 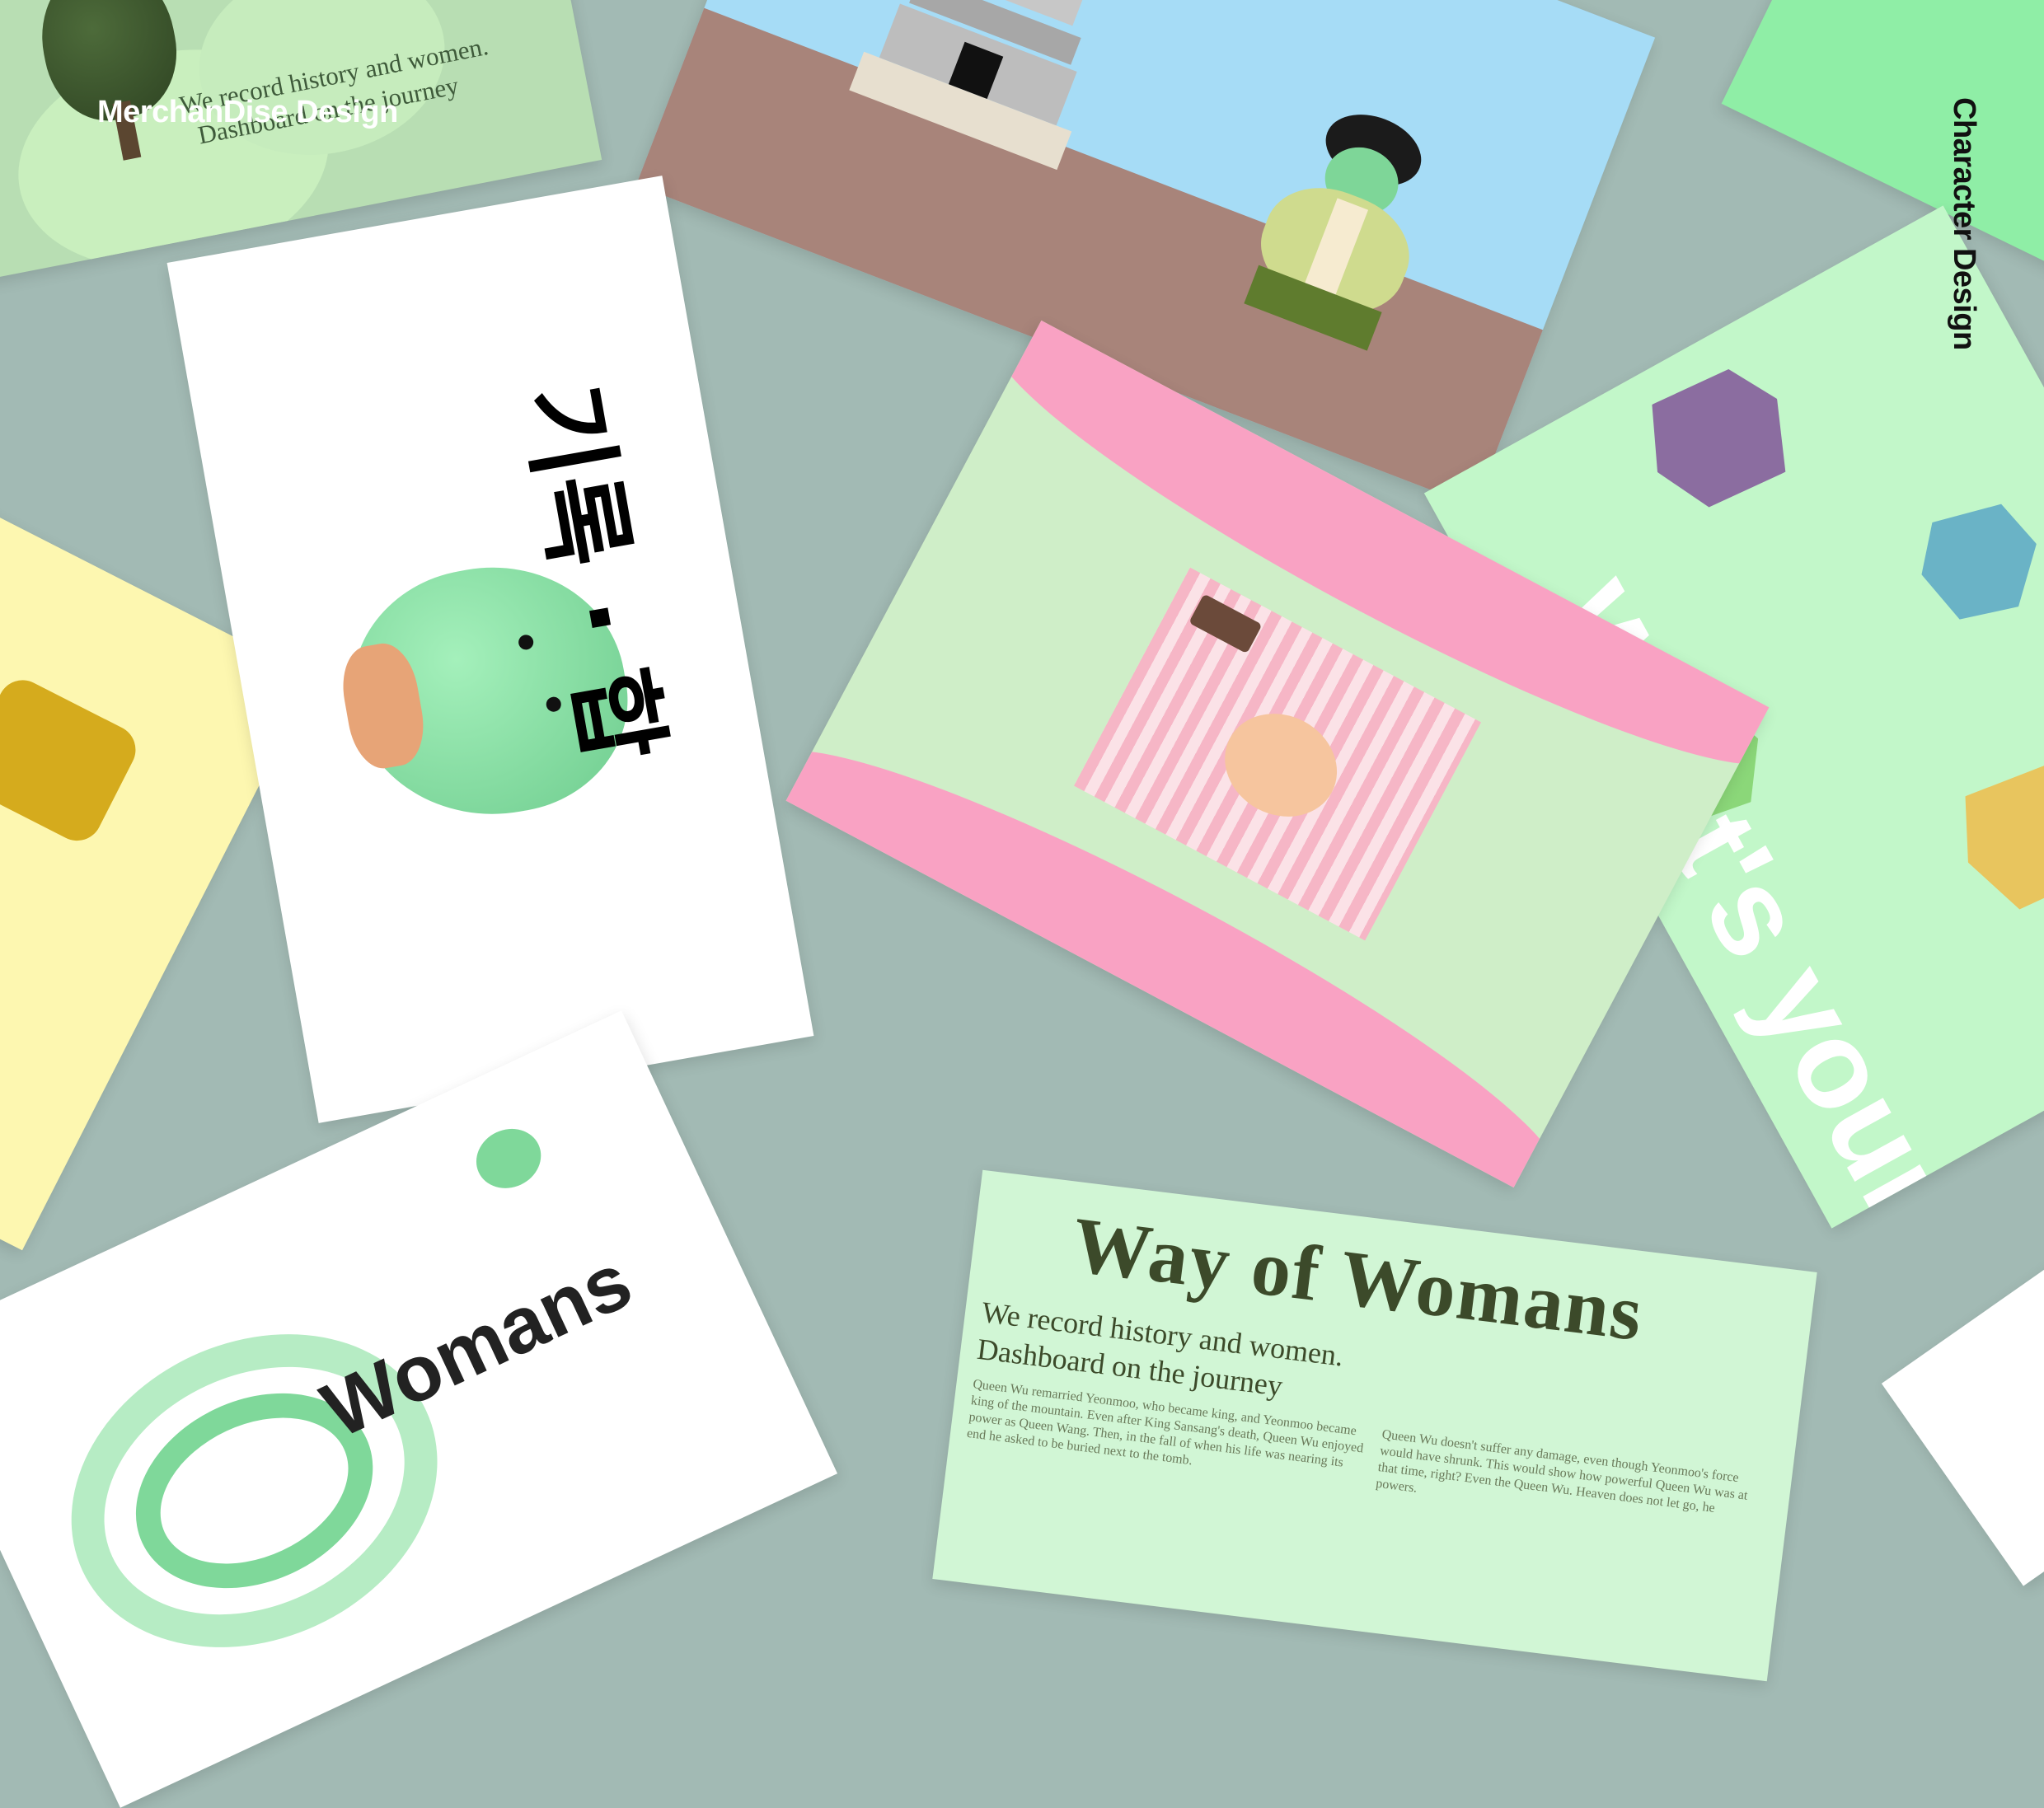 I want to click on character-design-label: Character Design, so click(x=1964, y=224).